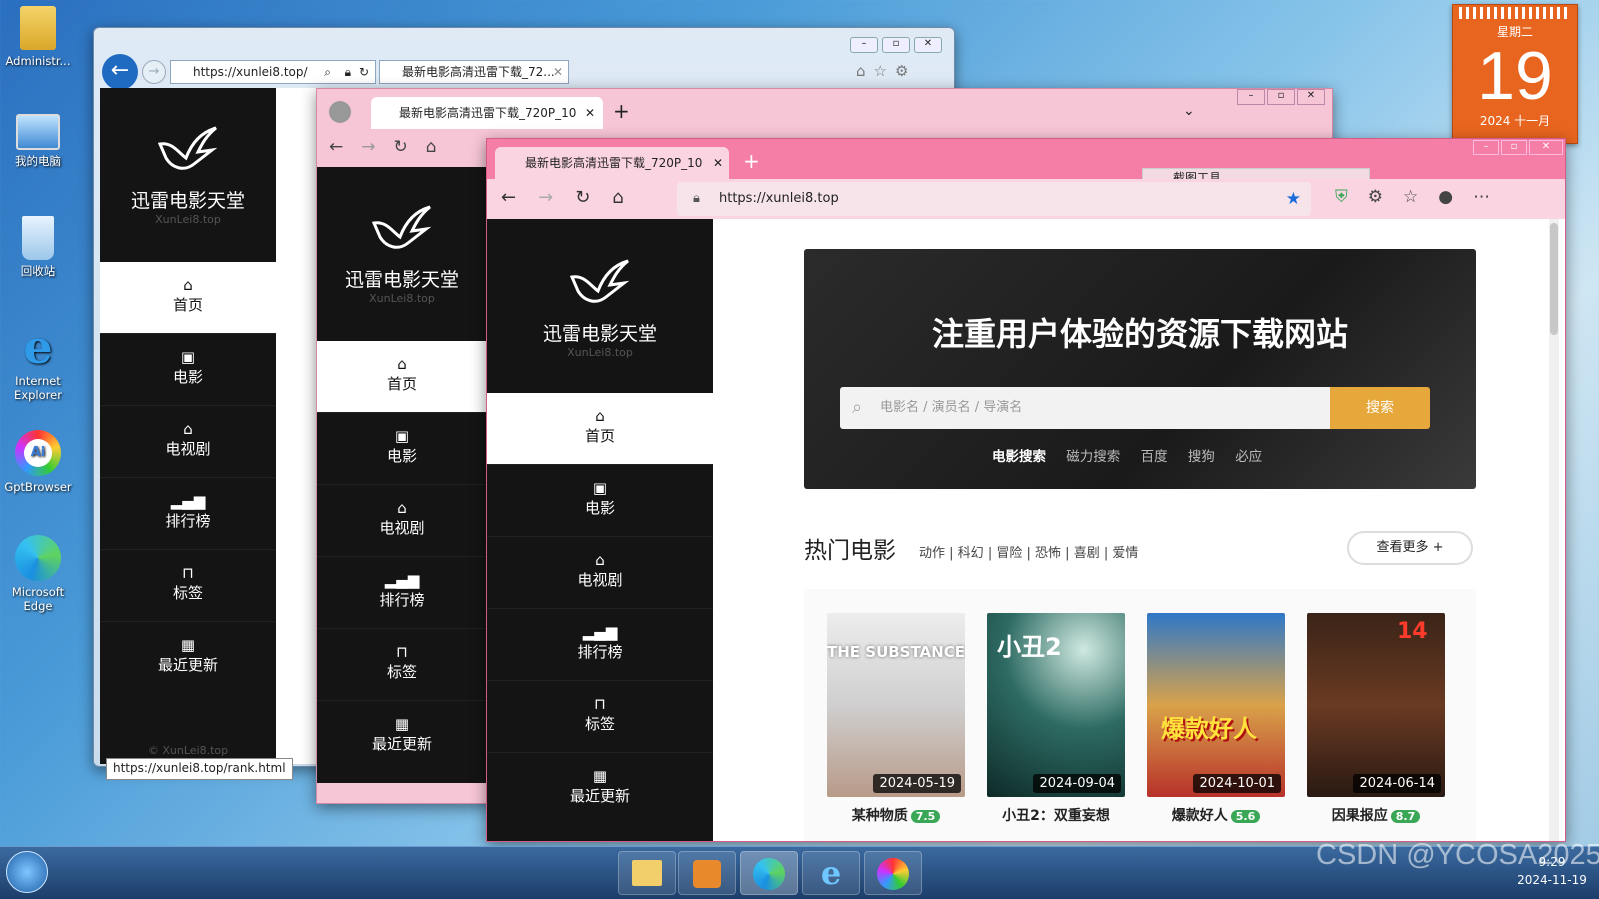 The height and width of the screenshot is (899, 1599). Describe the element at coordinates (884, 71) in the screenshot. I see `star-icon: ☆` at that location.